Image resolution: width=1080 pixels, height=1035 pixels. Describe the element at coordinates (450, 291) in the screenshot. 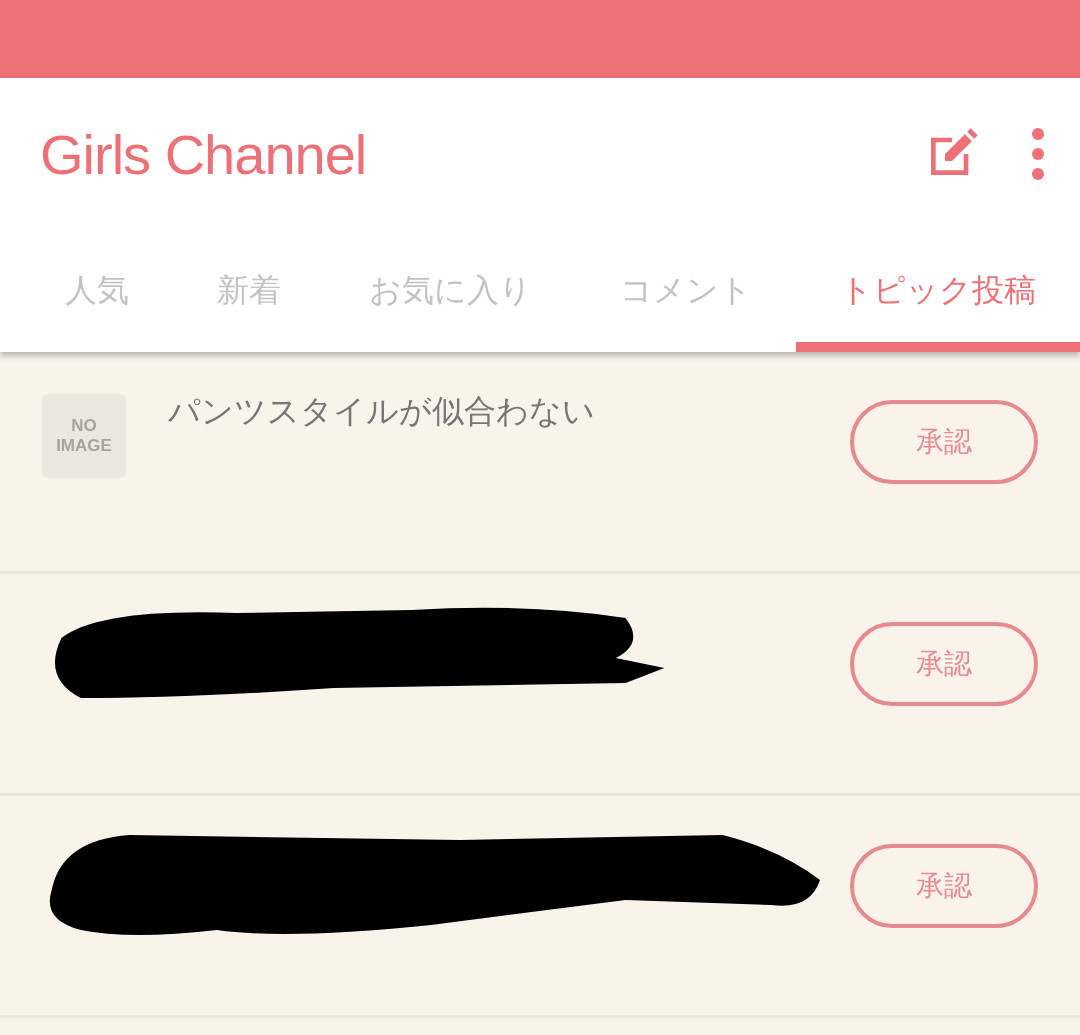

I see `tab: お気に入り` at that location.